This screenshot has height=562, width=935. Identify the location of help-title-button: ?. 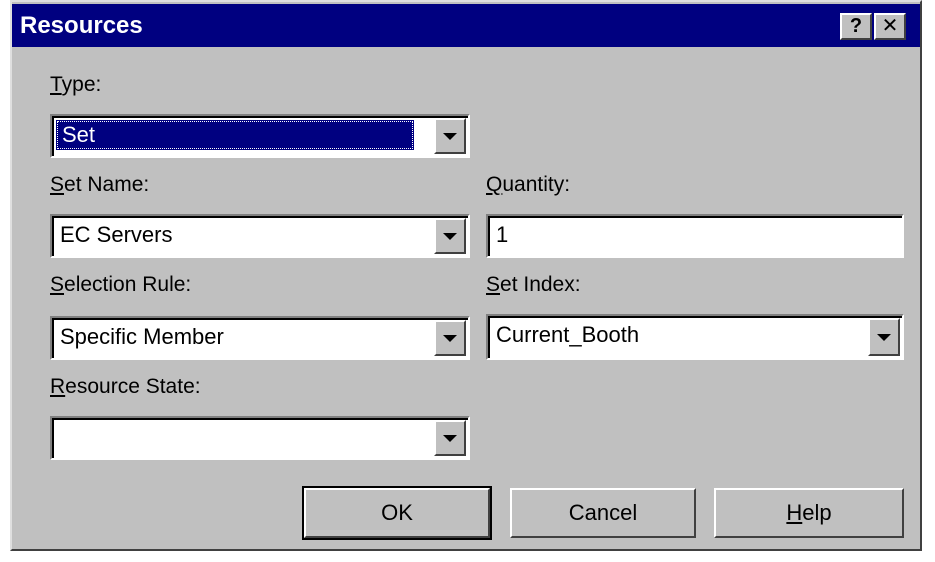
(856, 26).